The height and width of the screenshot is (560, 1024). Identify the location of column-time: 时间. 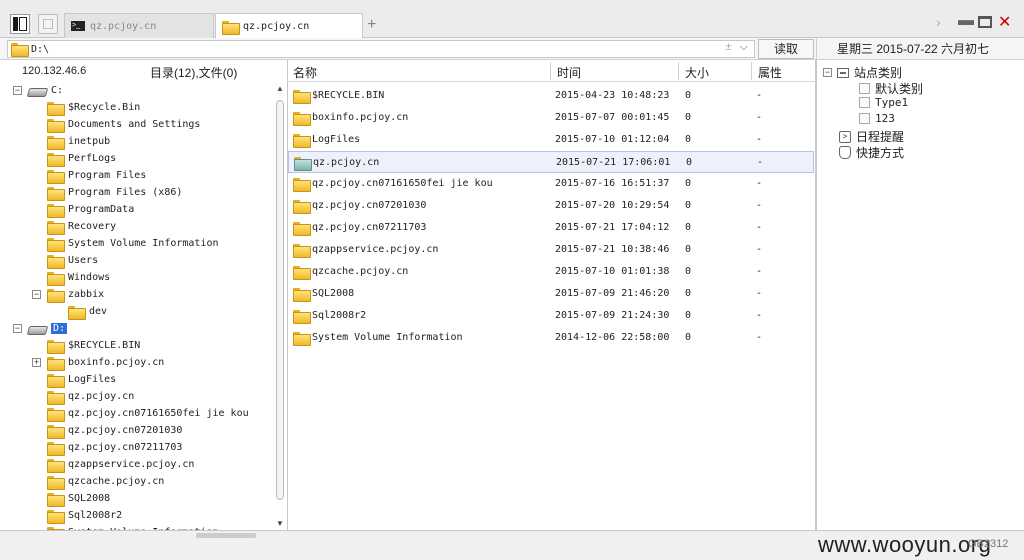
(569, 72).